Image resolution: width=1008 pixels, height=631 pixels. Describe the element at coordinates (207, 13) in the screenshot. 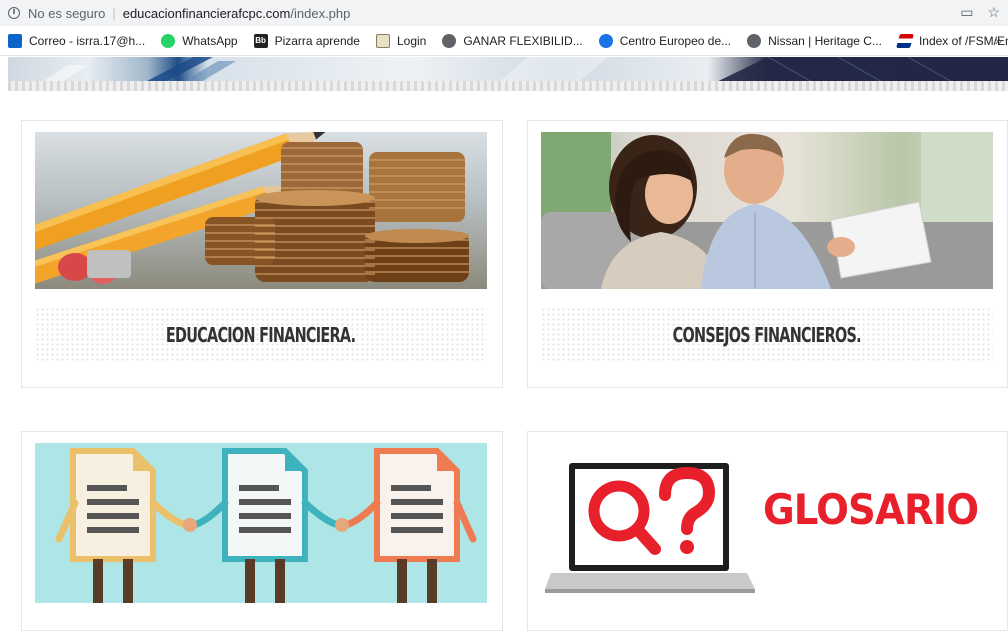

I see `url-host: educacionfinancierafcpc.com` at that location.